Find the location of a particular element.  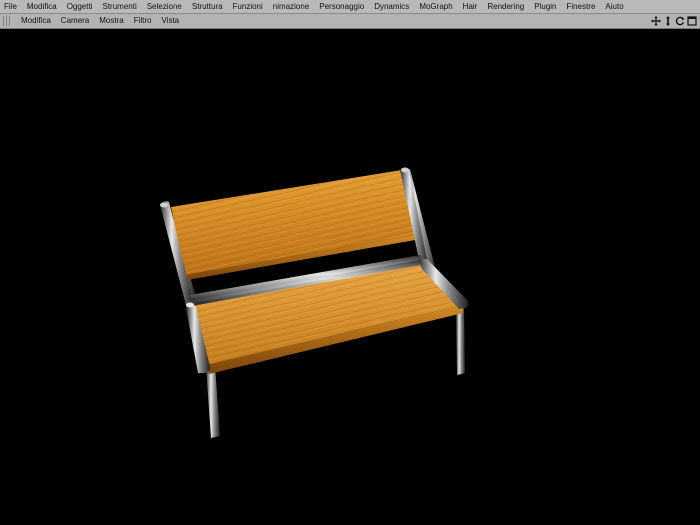

viewport-menu-modifica: Modifica is located at coordinates (36, 21).